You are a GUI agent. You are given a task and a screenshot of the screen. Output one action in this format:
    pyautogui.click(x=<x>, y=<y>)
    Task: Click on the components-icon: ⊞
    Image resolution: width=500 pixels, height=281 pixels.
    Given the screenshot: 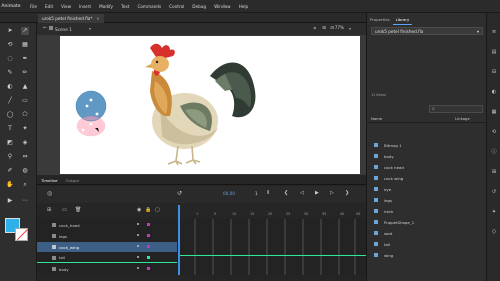 What is the action you would take?
    pyautogui.click(x=494, y=172)
    